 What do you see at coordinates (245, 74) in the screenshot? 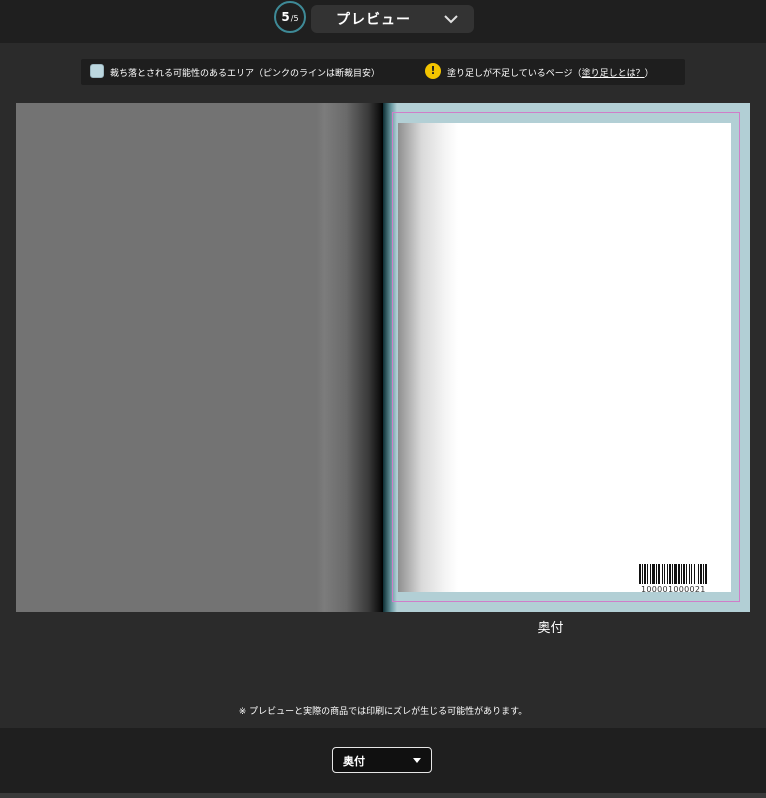
I see `crop-area-text: 裁ち落とされる可能性のあるエリア（ピンクのラインは断裁目安）` at bounding box center [245, 74].